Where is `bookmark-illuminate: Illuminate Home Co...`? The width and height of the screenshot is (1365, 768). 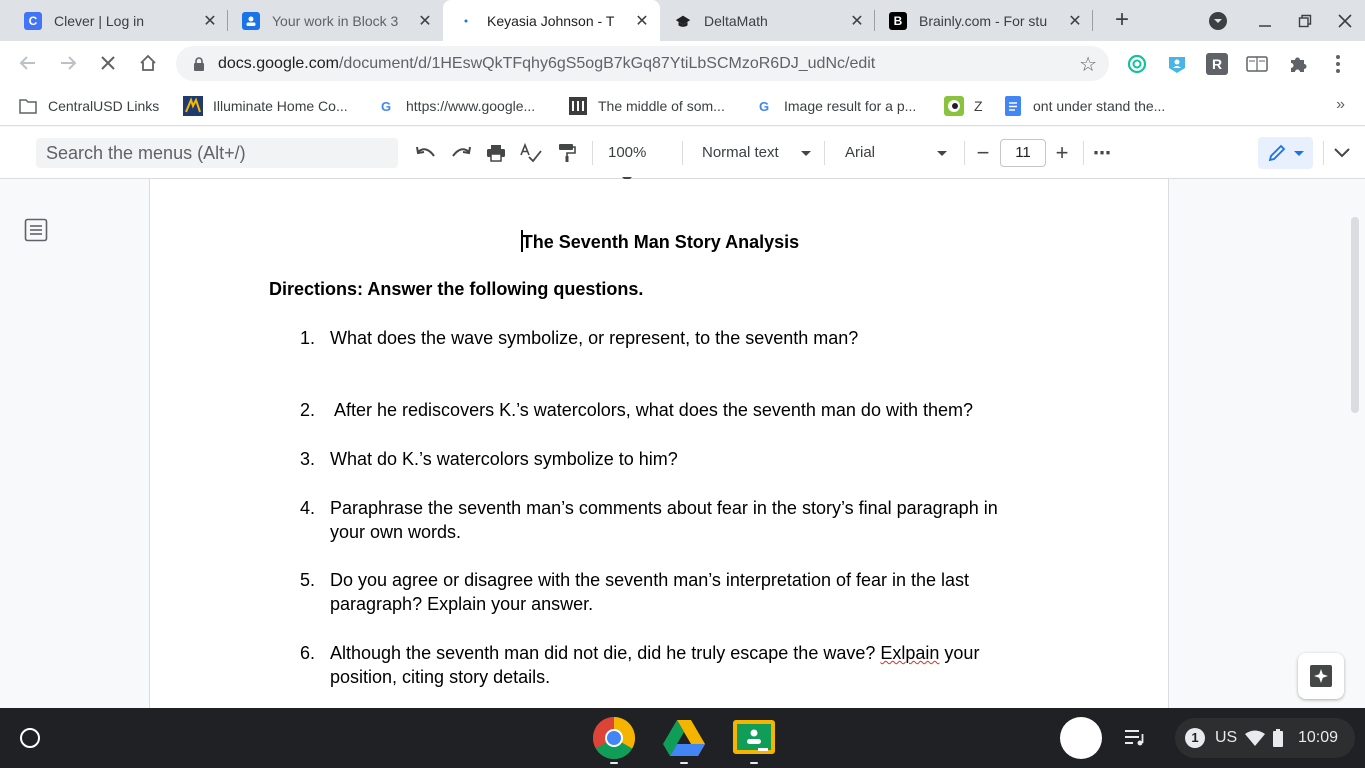 bookmark-illuminate: Illuminate Home Co... is located at coordinates (265, 106).